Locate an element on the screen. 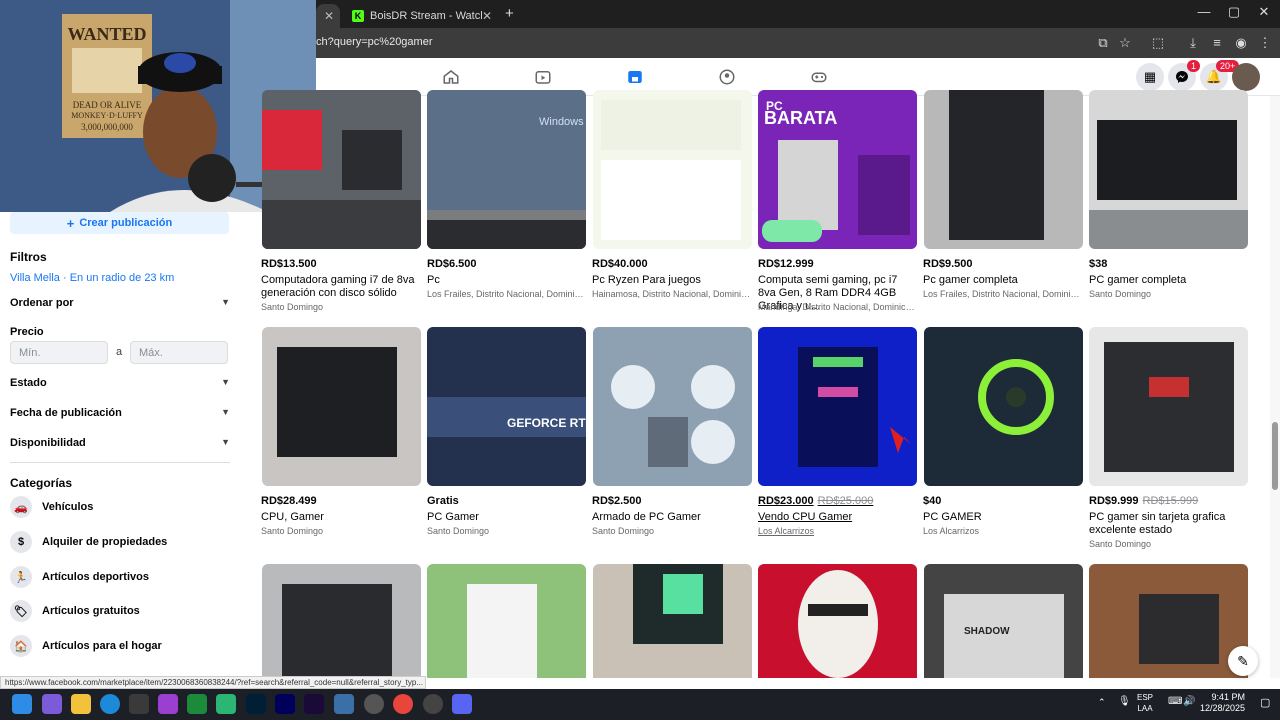 This screenshot has width=1280, height=720. listing-title: PC GAMER is located at coordinates (1003, 517).